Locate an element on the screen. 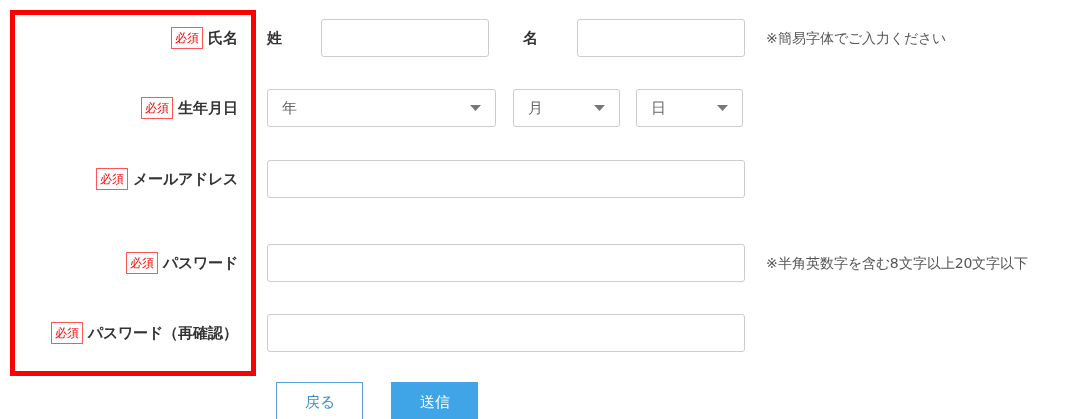  field-label: パスワード is located at coordinates (200, 263).